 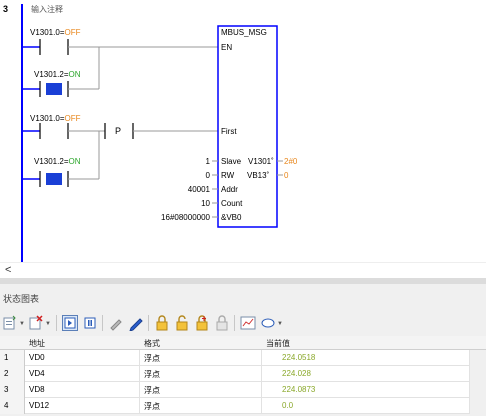 What do you see at coordinates (229, 189) in the screenshot?
I see `pin-addr: Addr` at bounding box center [229, 189].